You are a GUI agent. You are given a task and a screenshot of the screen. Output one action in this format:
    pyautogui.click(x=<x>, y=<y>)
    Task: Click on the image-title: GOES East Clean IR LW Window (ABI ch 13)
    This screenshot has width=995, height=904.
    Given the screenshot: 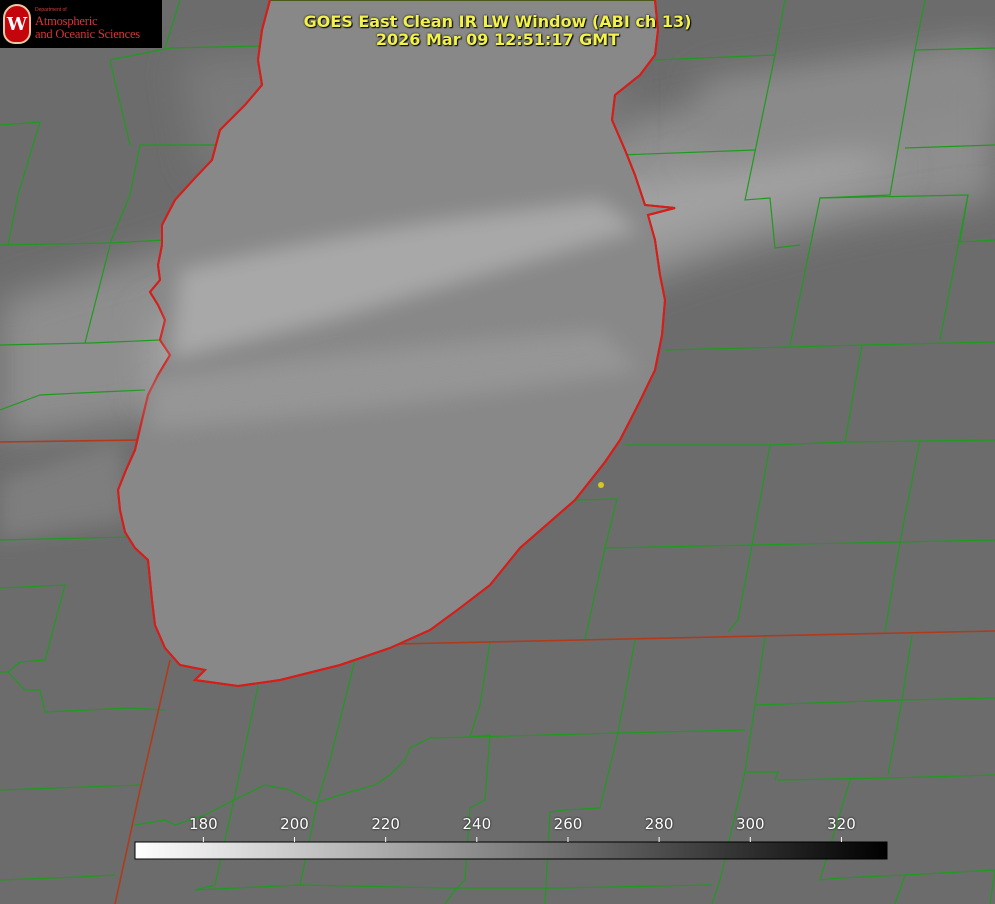 What is the action you would take?
    pyautogui.click(x=497, y=21)
    